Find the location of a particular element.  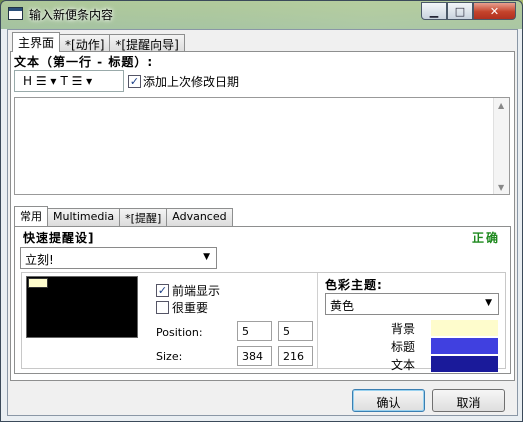

tab-multimedia: Multimedia is located at coordinates (84, 217).